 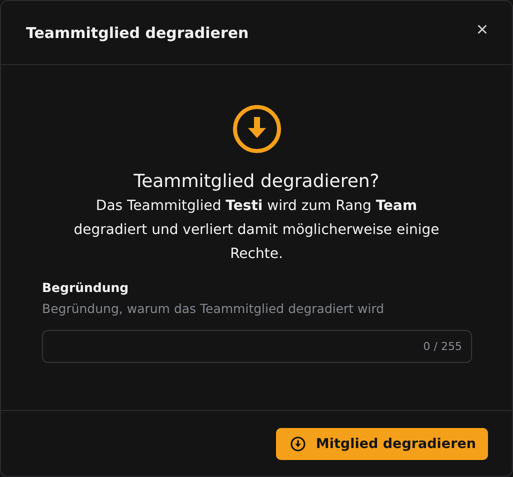 What do you see at coordinates (257, 346) in the screenshot?
I see `input-field: 0 / 255` at bounding box center [257, 346].